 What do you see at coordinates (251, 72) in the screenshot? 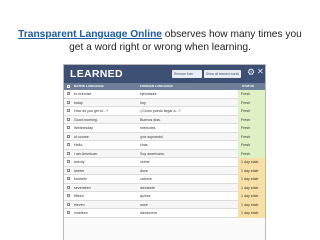
I see `gear-icon: ⚙` at bounding box center [251, 72].